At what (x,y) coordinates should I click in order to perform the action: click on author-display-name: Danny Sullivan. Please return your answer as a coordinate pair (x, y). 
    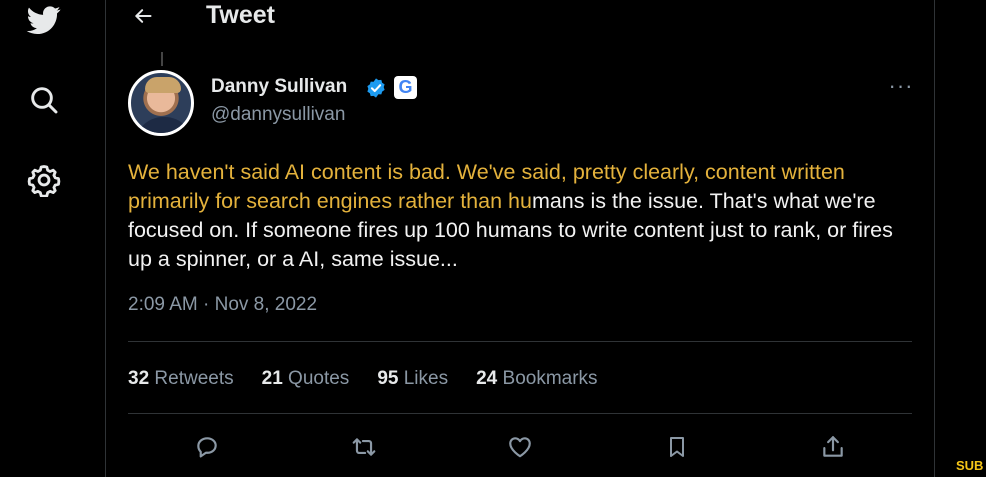
    Looking at the image, I should click on (279, 87).